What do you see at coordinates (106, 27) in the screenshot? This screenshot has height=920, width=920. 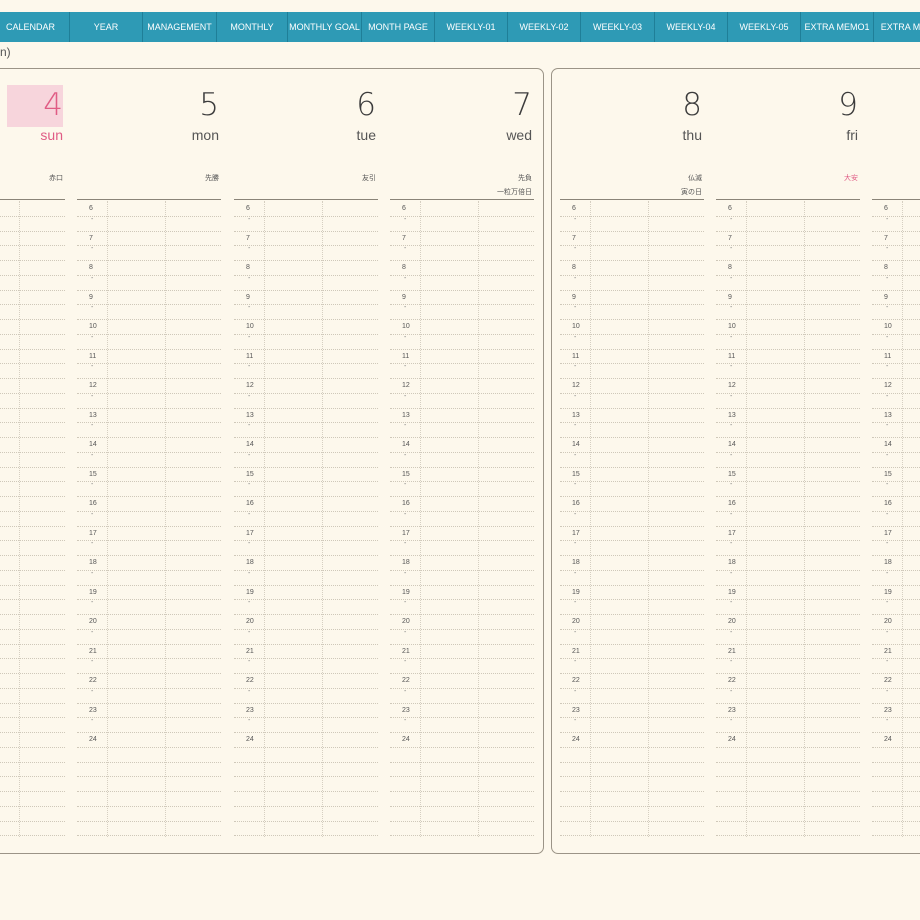 I see `nav-tab-year: YEAR` at bounding box center [106, 27].